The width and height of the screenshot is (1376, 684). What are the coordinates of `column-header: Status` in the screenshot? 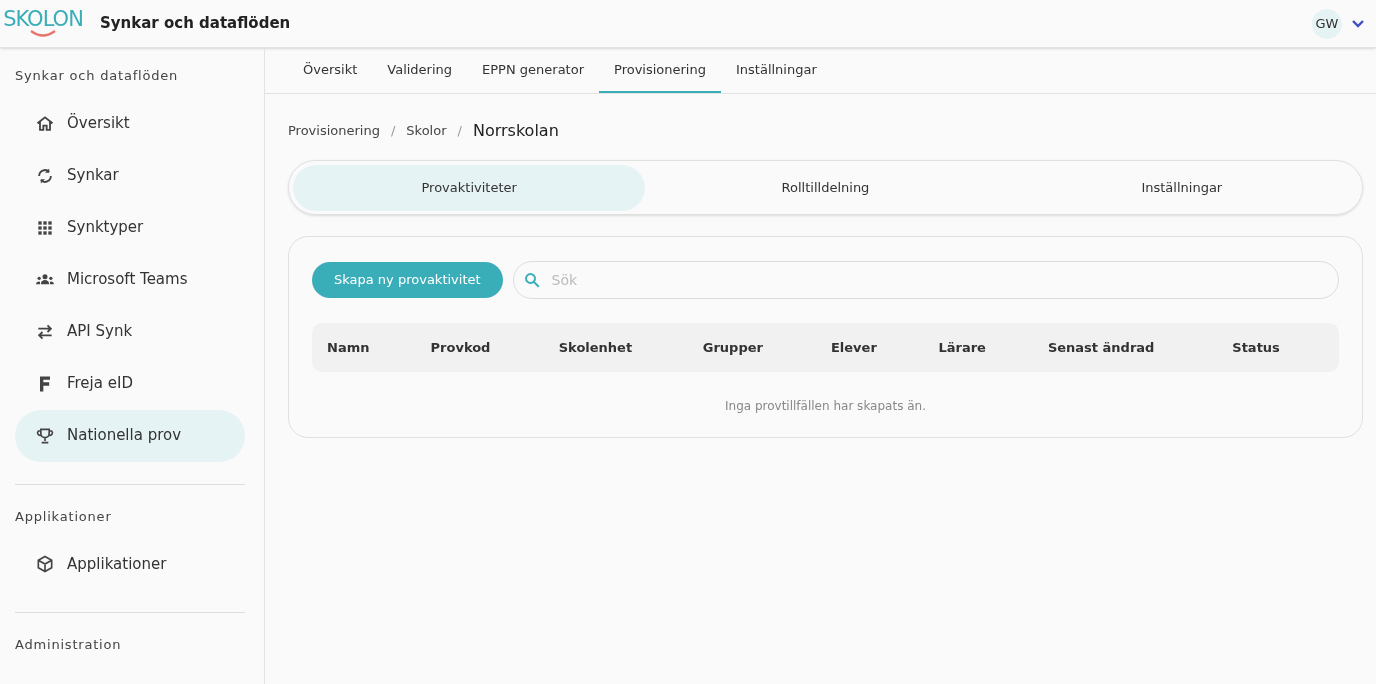 It's located at (1256, 347).